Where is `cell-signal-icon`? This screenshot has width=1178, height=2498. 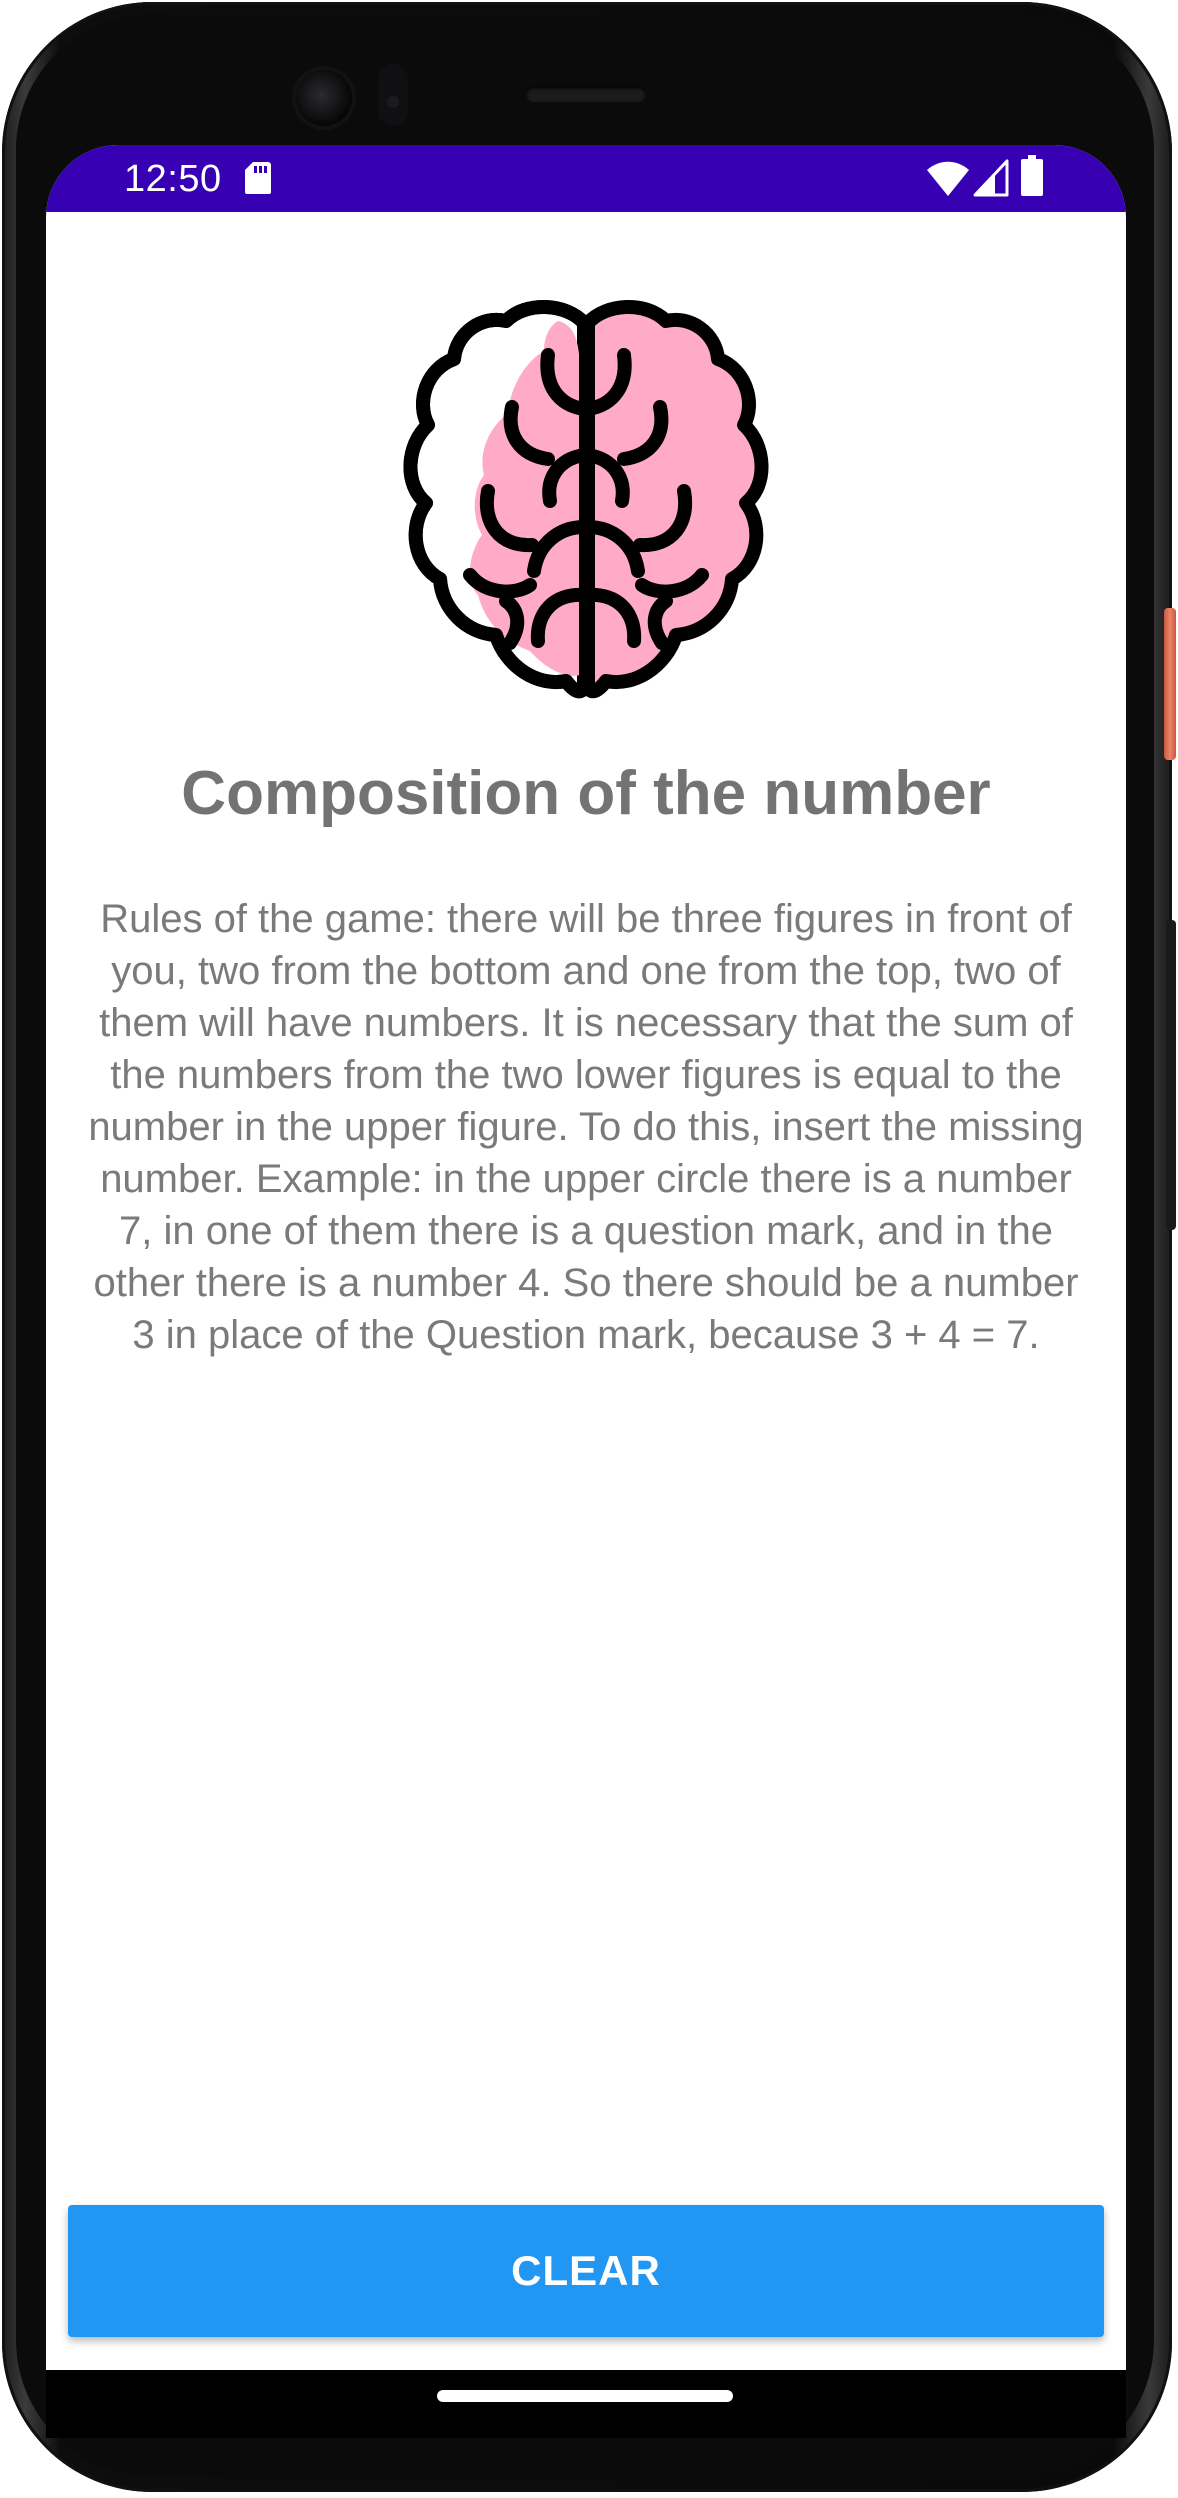
cell-signal-icon is located at coordinates (991, 178).